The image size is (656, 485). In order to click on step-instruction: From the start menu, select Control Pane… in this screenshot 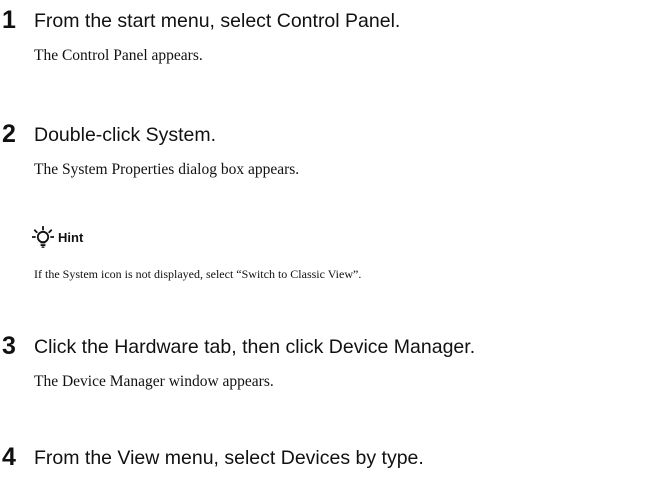, I will do `click(217, 21)`.